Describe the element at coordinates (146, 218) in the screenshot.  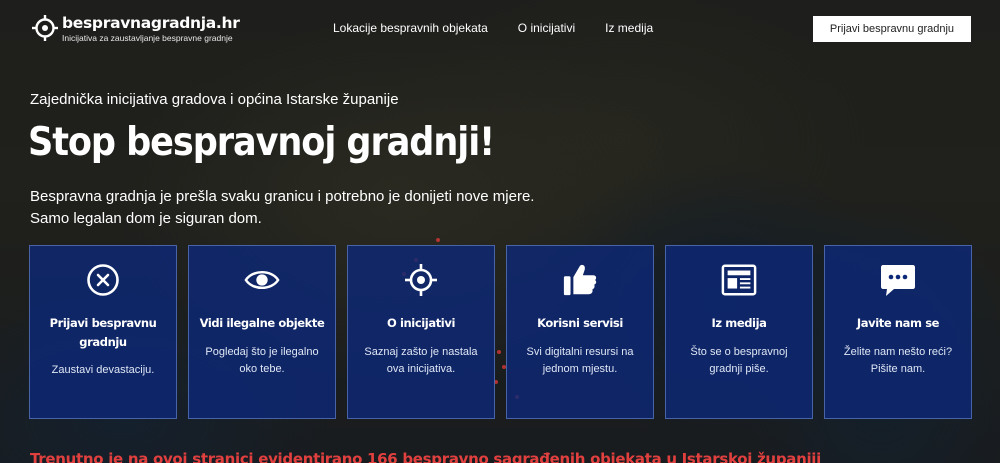
I see `hero-desc-line: Samo legalan dom je siguran dom.` at that location.